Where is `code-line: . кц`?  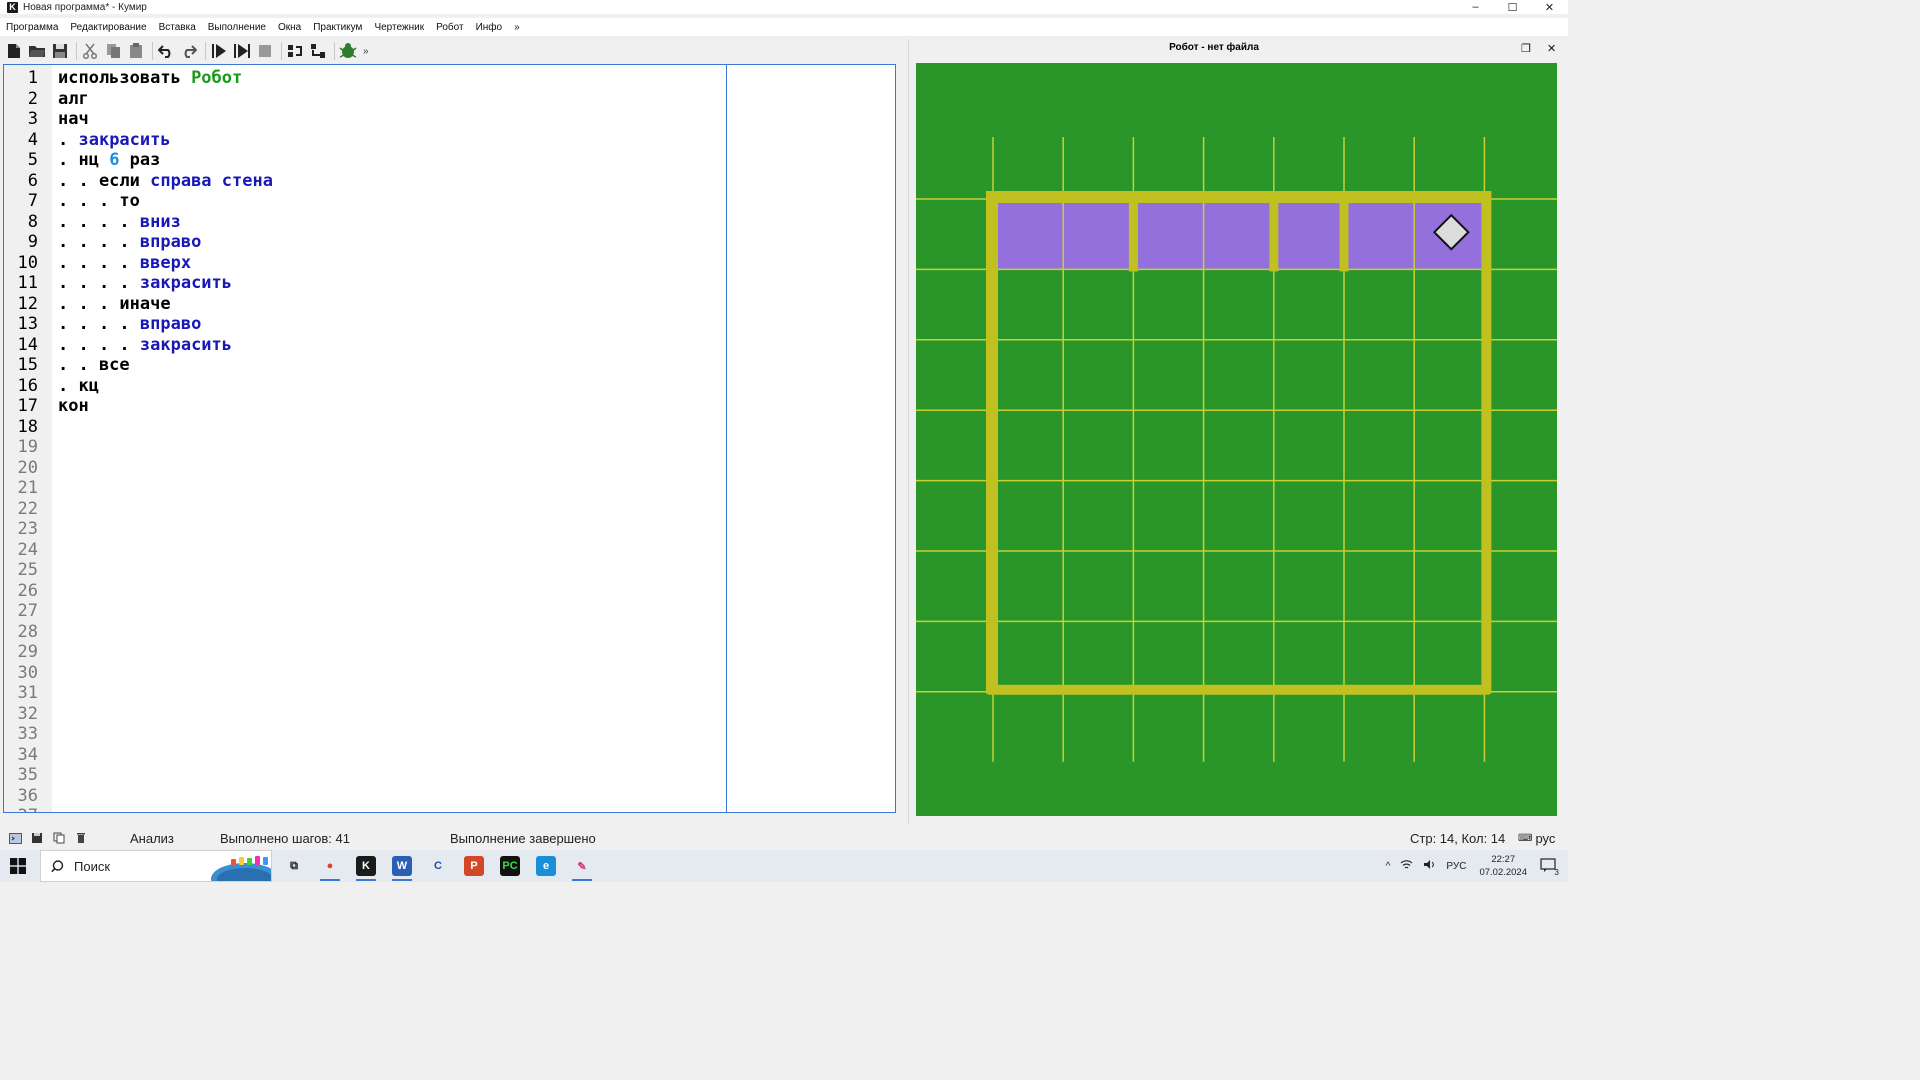 code-line: . кц is located at coordinates (165, 386).